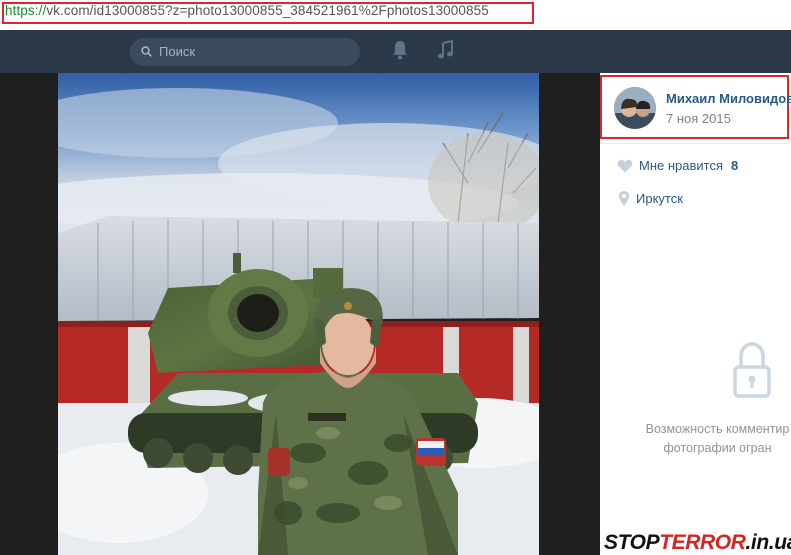  I want to click on comments-notice-line1: Возможность комментир, so click(717, 429).